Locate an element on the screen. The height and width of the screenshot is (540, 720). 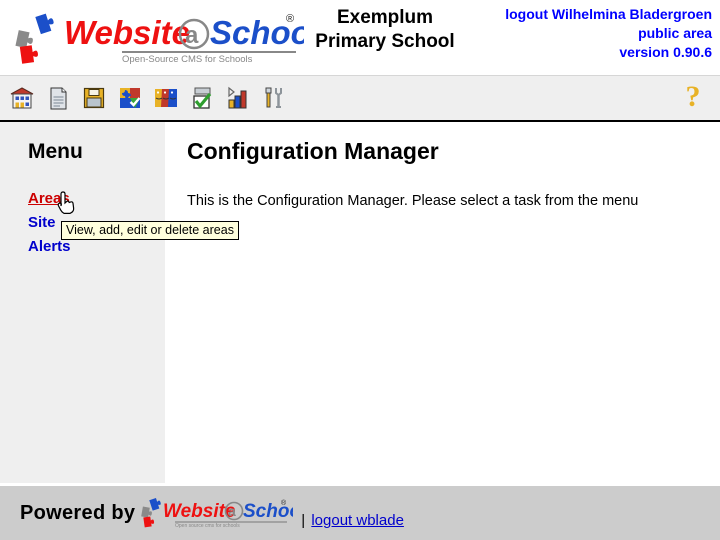
puzzle-pieces-icon is located at coordinates (34, 38).